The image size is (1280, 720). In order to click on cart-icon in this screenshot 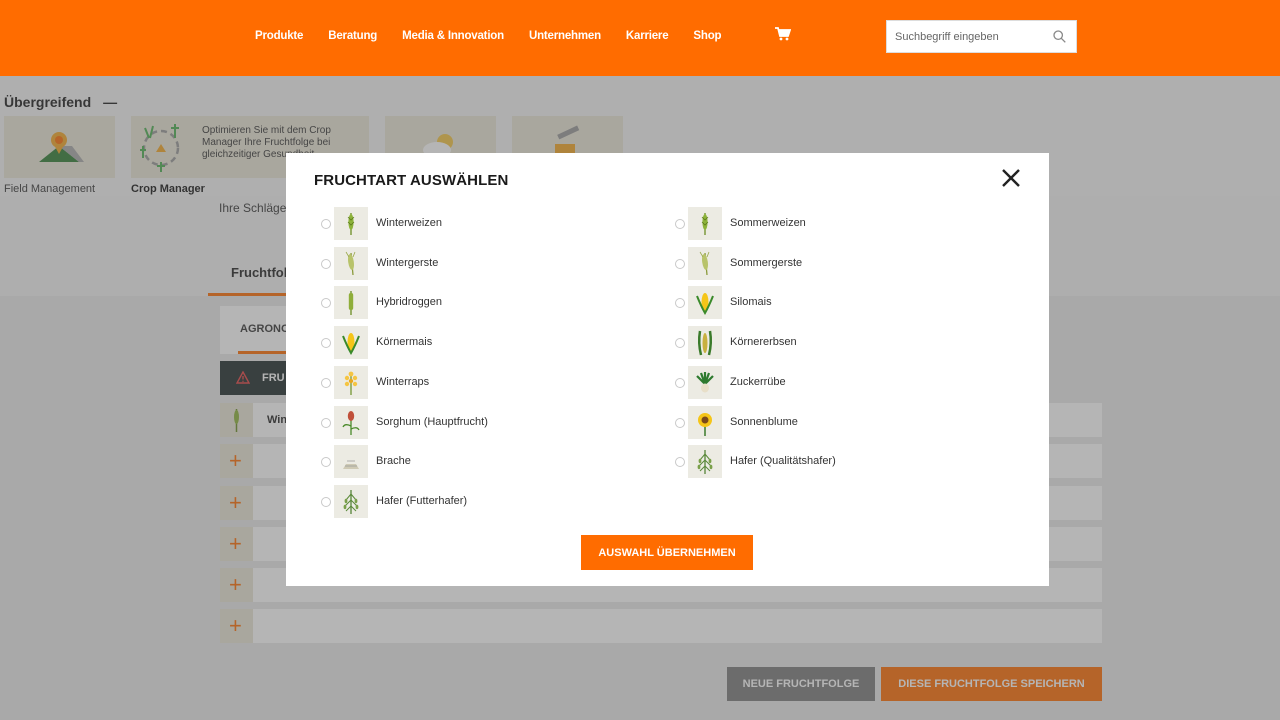, I will do `click(783, 34)`.